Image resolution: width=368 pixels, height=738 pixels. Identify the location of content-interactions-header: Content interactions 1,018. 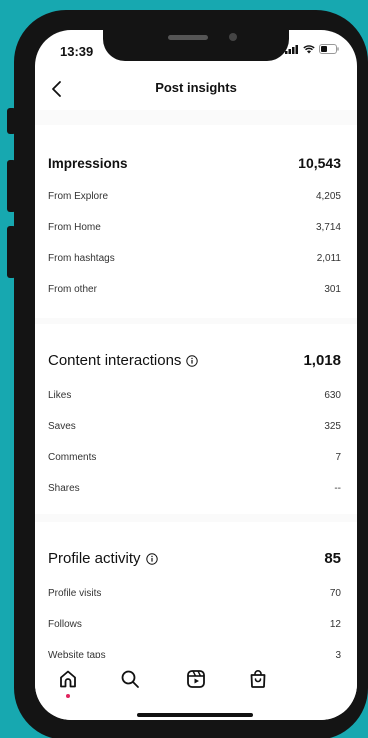
(194, 360).